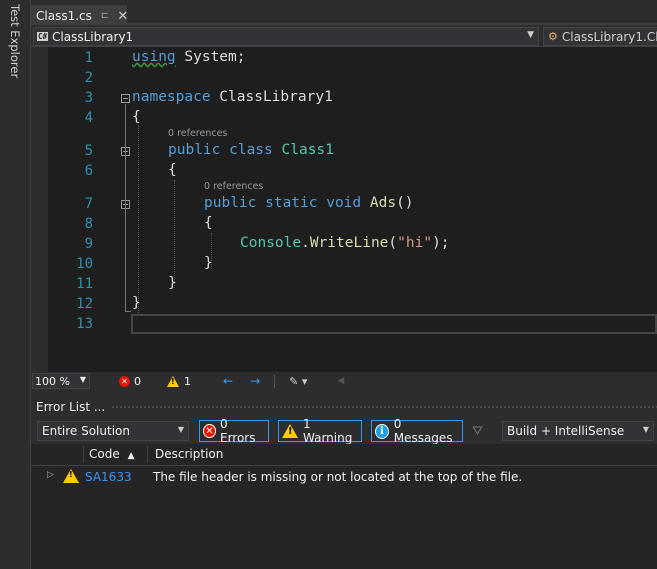 Image resolution: width=657 pixels, height=569 pixels. What do you see at coordinates (43, 36) in the screenshot?
I see `csharp-project-icon: C#` at bounding box center [43, 36].